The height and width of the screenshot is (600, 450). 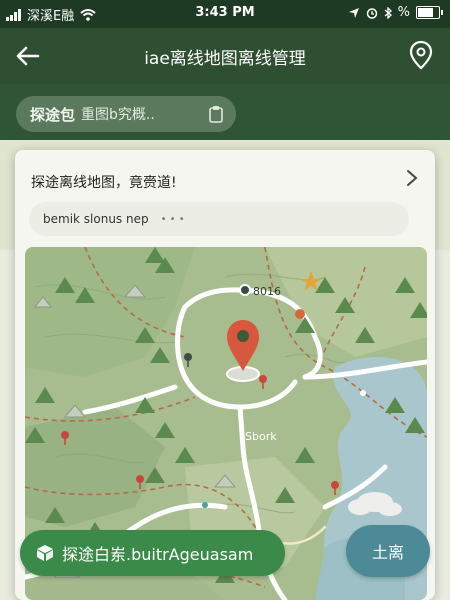 What do you see at coordinates (261, 436) in the screenshot?
I see `map-label-mid: Sbork` at bounding box center [261, 436].